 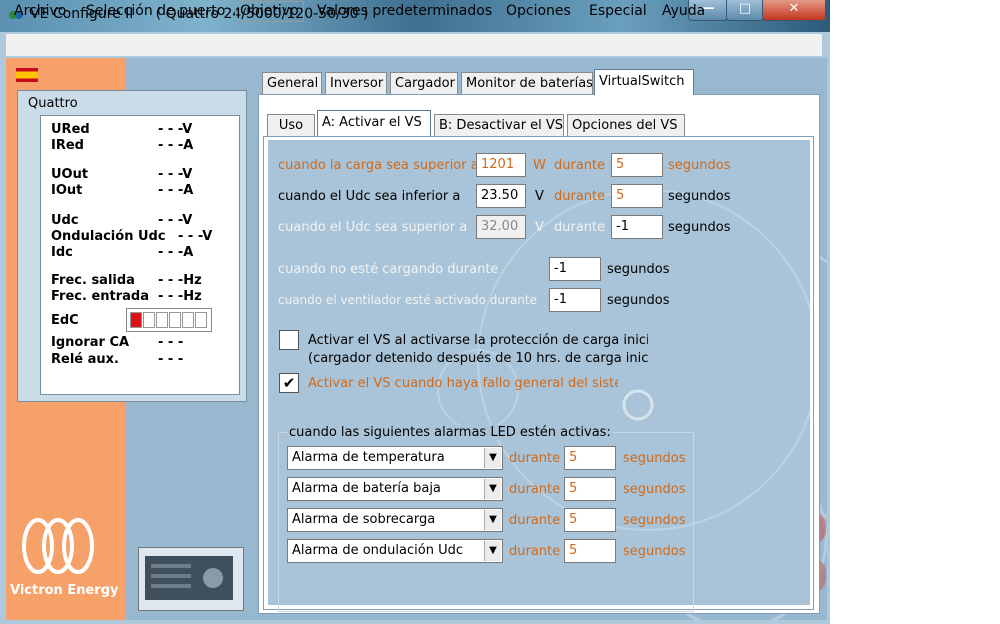 I want to click on status-value-rele-aux: - - -, so click(x=171, y=359).